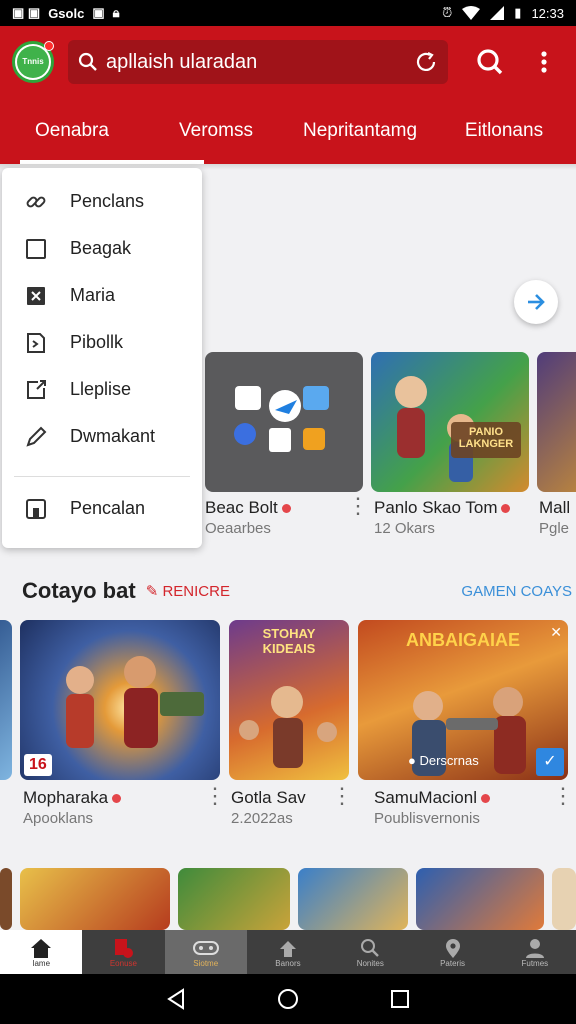  I want to click on partial-card, so click(6, 700).